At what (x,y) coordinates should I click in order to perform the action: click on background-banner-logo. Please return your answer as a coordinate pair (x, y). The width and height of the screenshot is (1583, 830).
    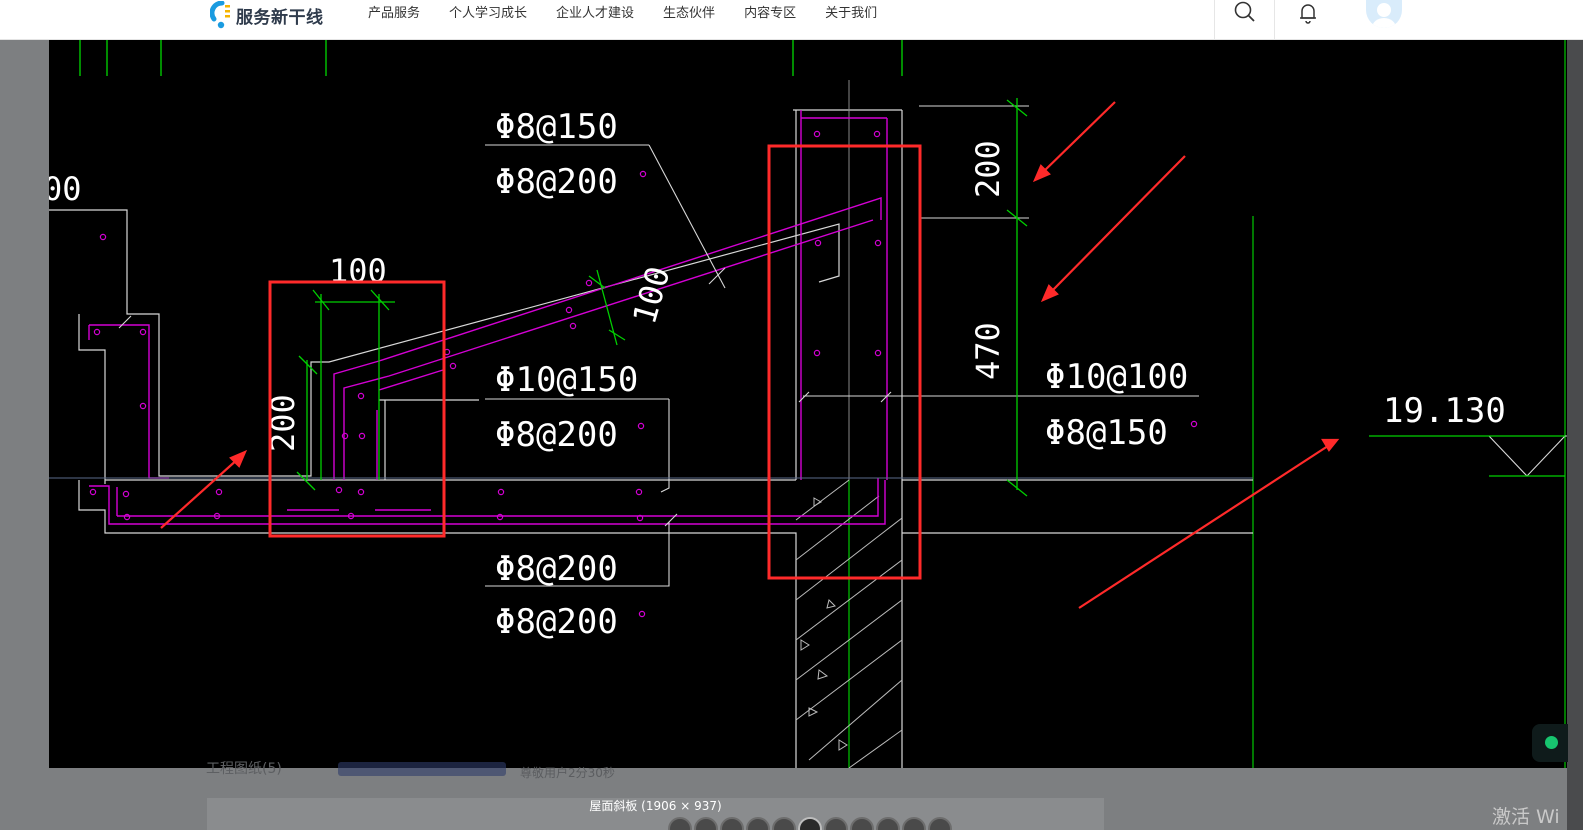
    Looking at the image, I should click on (422, 768).